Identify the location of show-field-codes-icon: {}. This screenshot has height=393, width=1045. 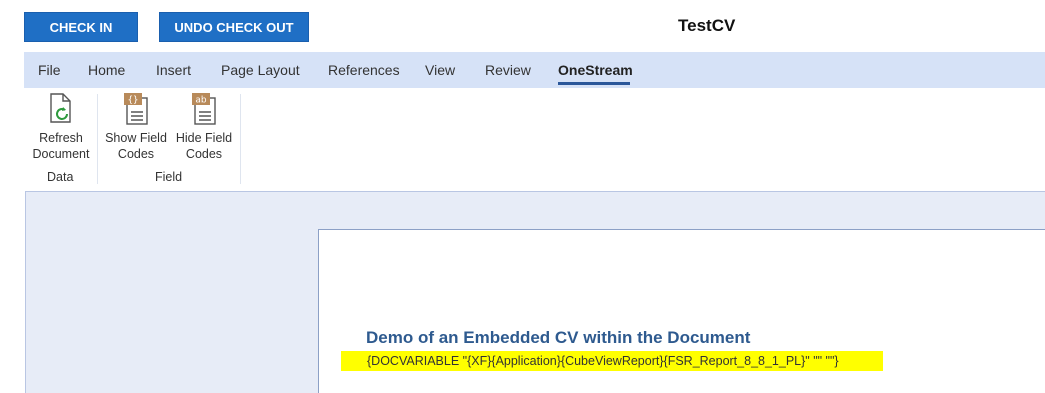
(136, 109).